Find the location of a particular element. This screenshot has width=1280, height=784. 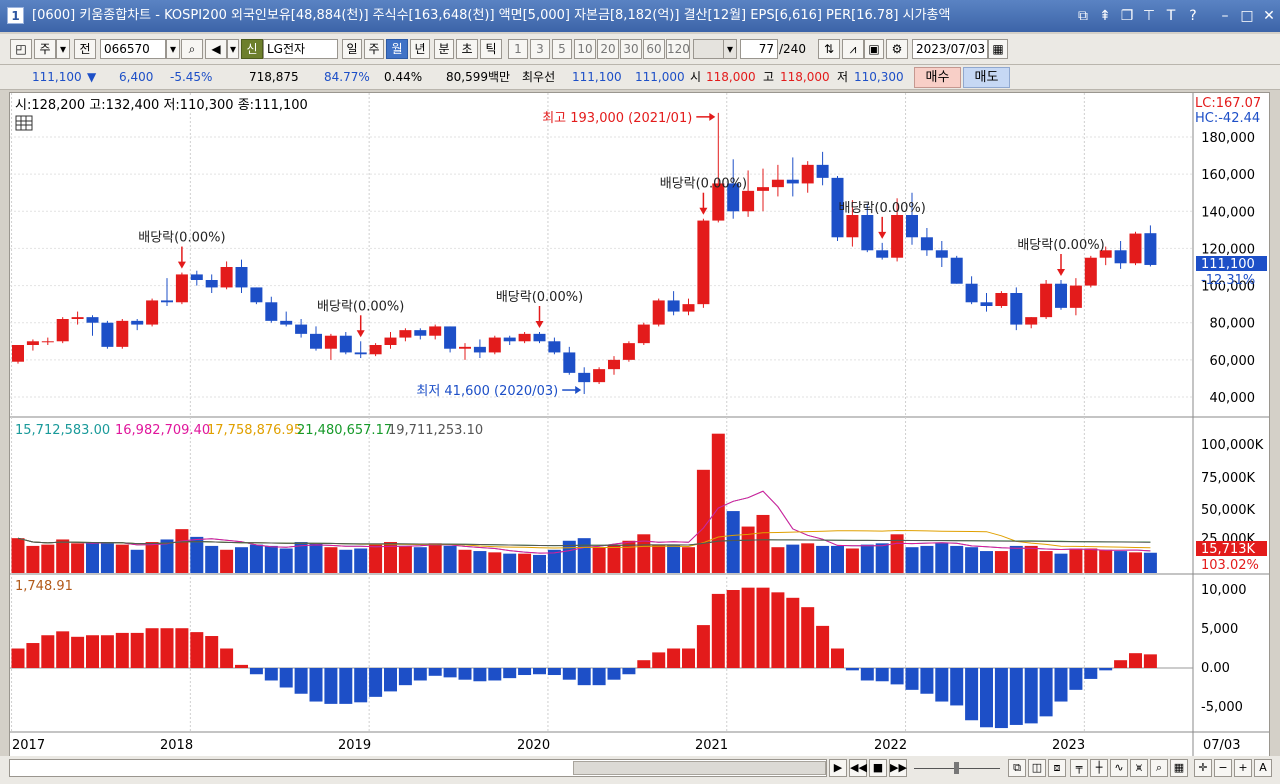

interval-3: 3 is located at coordinates (540, 49).